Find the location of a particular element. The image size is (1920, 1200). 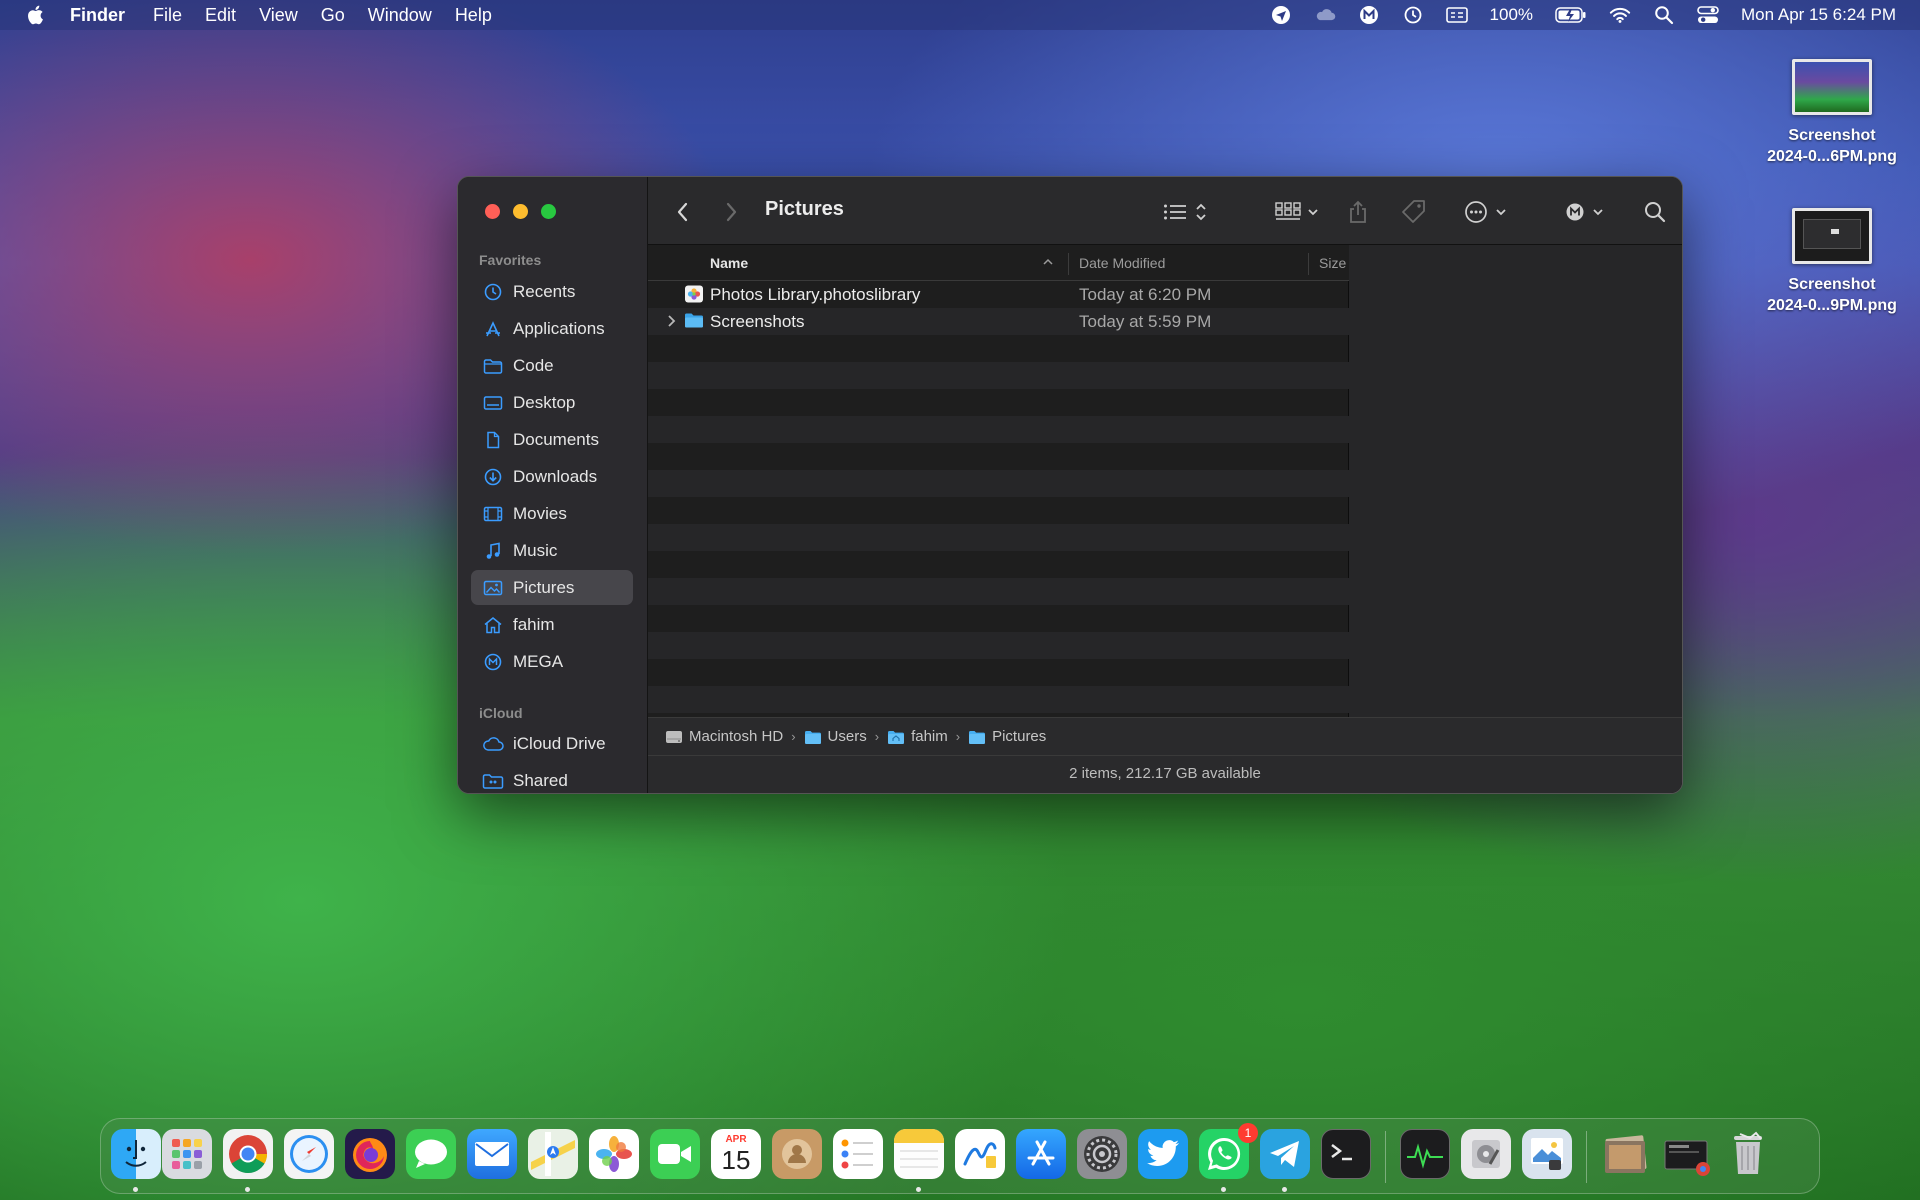

dock-safari-icon is located at coordinates (309, 1154).